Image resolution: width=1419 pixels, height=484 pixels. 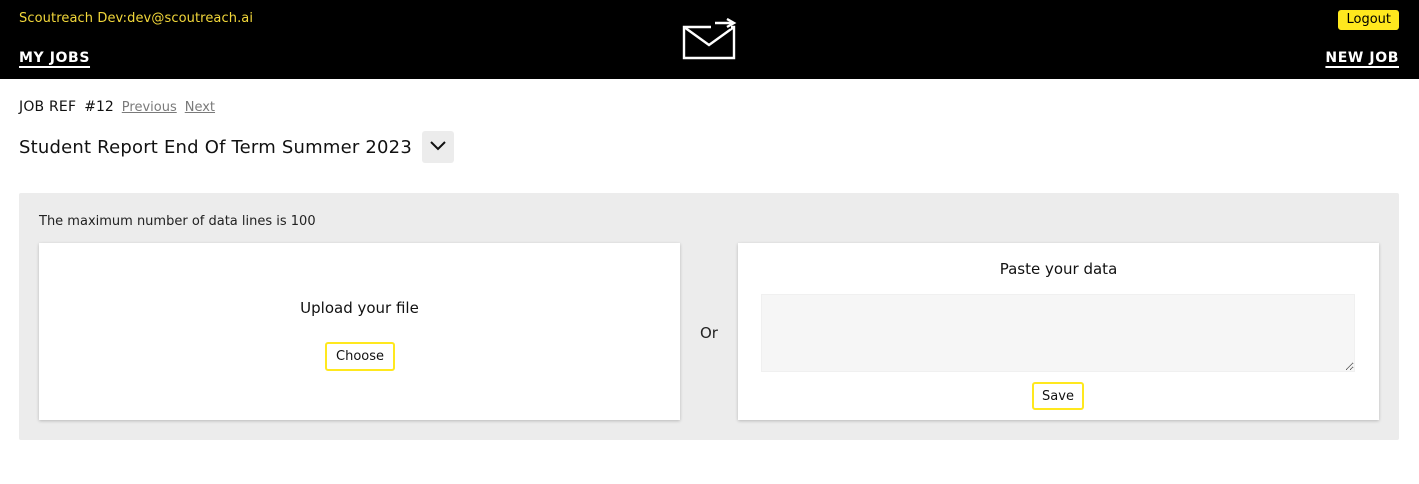 What do you see at coordinates (709, 333) in the screenshot?
I see `or-separator: Or` at bounding box center [709, 333].